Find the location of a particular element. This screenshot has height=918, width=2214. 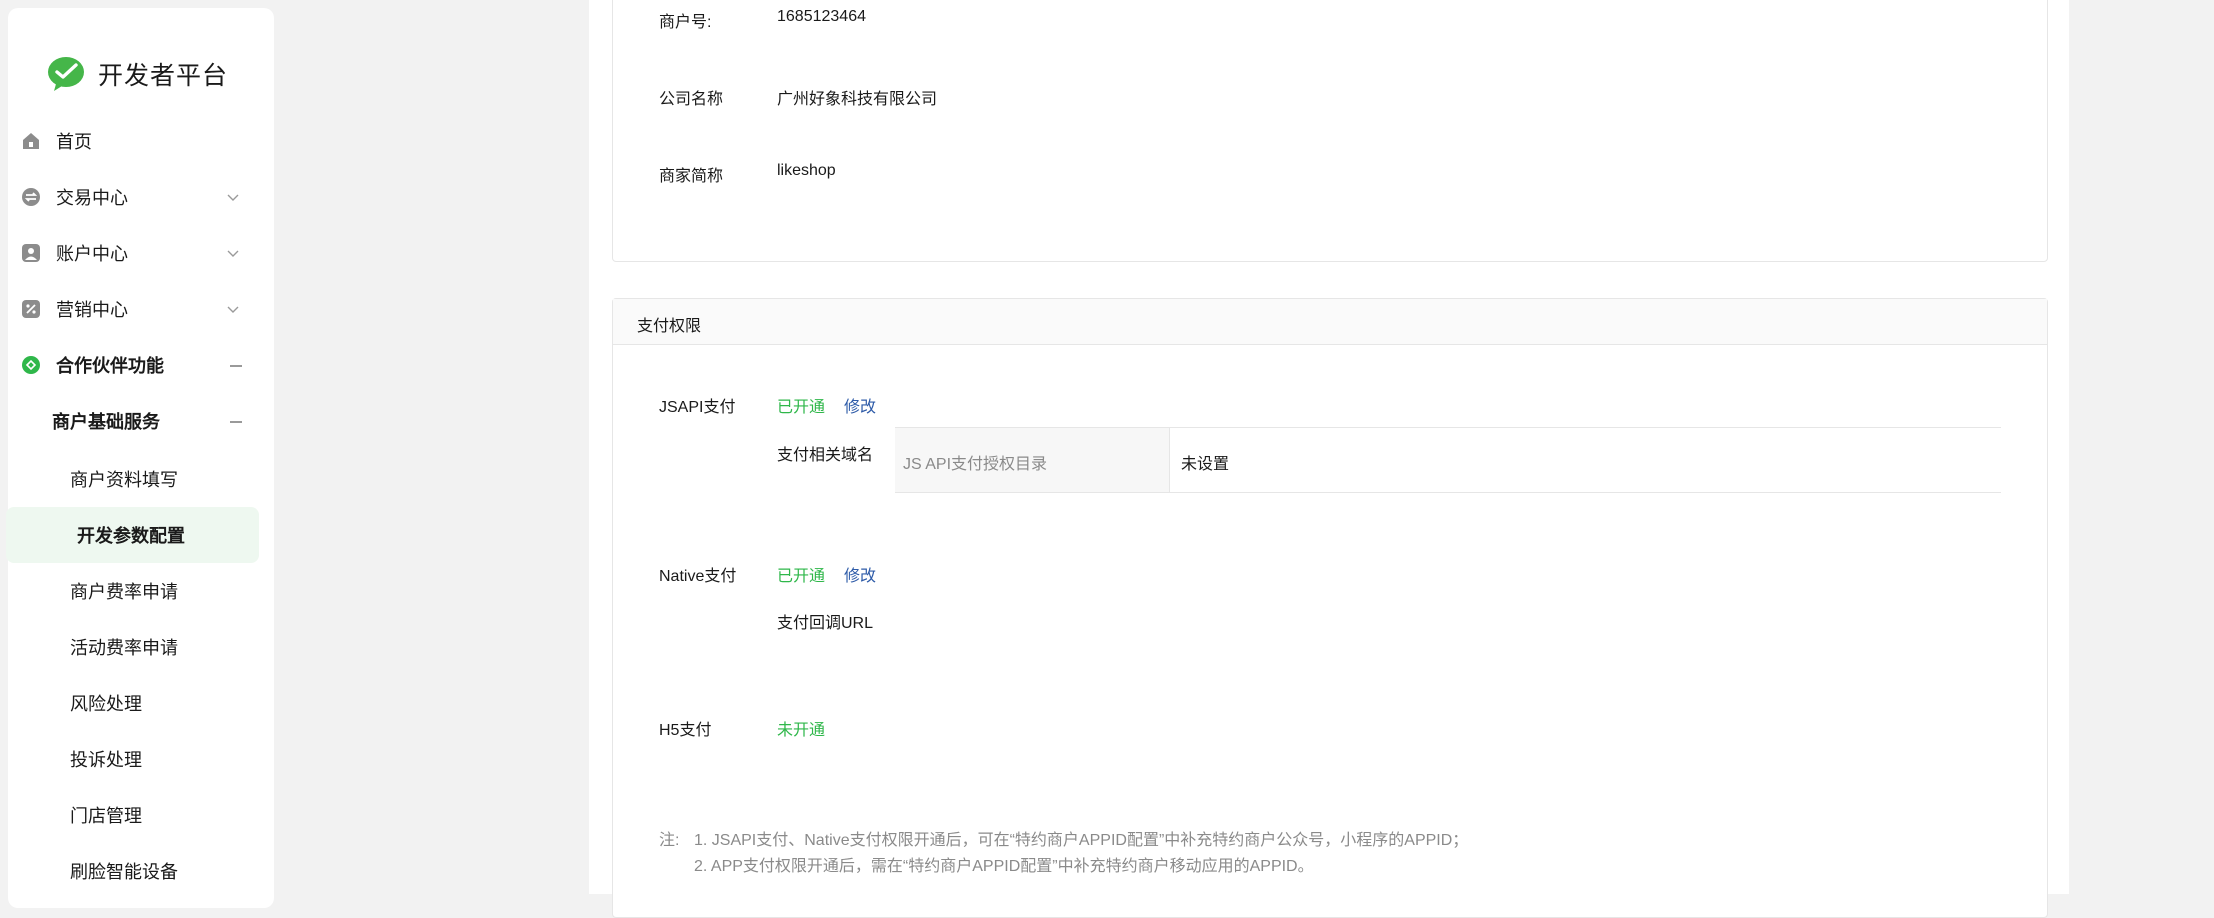

sidebar-subitem-risk: 风险处理 is located at coordinates (133, 703).